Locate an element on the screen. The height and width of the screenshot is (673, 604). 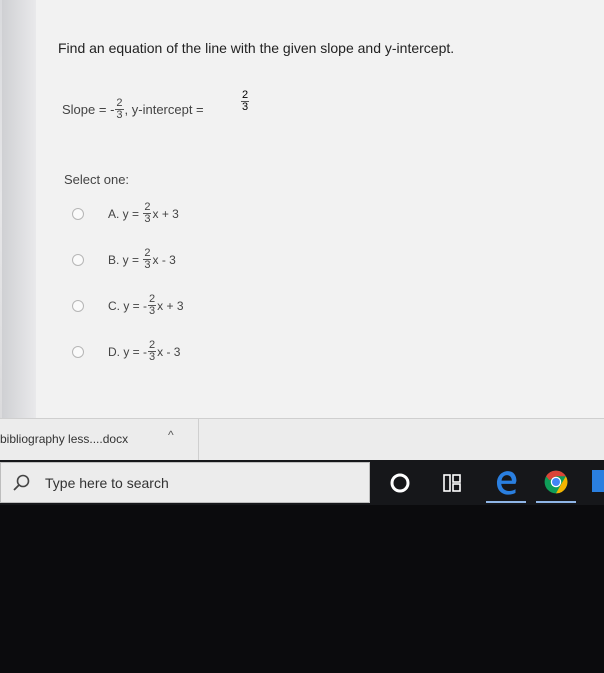
option-c-fraction: 2 3 is located at coordinates (152, 305).